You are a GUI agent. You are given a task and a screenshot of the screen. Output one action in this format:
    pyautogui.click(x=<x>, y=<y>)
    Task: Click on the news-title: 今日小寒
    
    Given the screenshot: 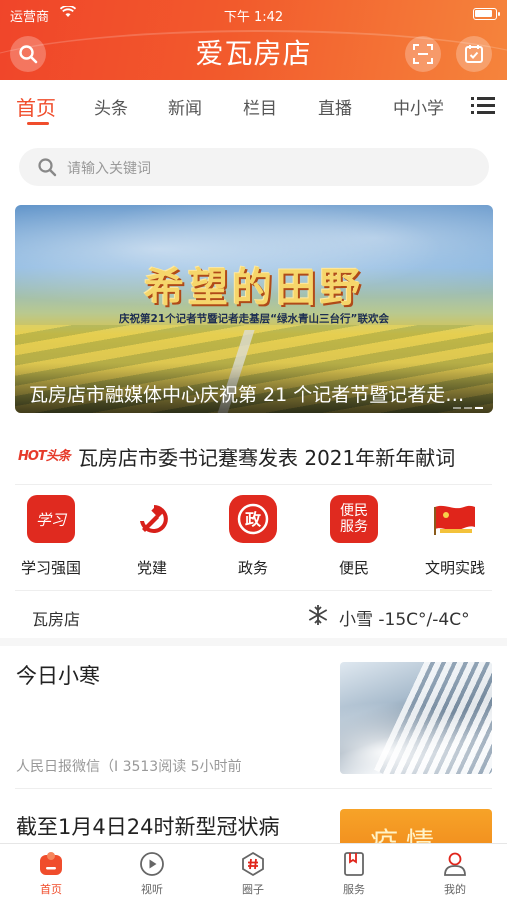 What is the action you would take?
    pyautogui.click(x=58, y=676)
    